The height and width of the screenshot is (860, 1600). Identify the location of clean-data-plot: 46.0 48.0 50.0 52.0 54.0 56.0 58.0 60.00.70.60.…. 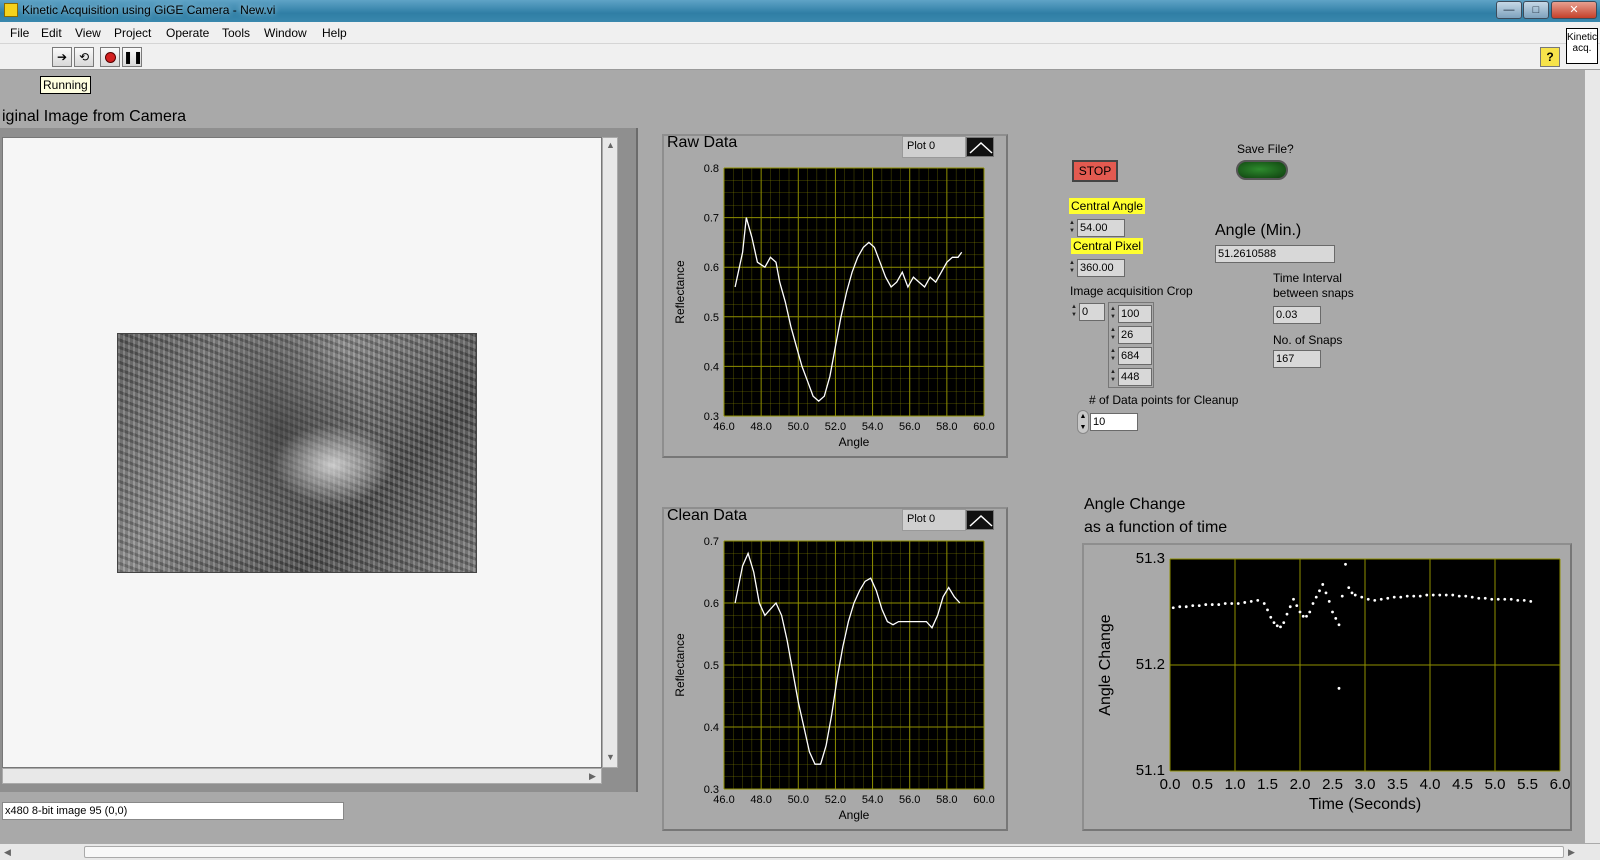
(835, 681).